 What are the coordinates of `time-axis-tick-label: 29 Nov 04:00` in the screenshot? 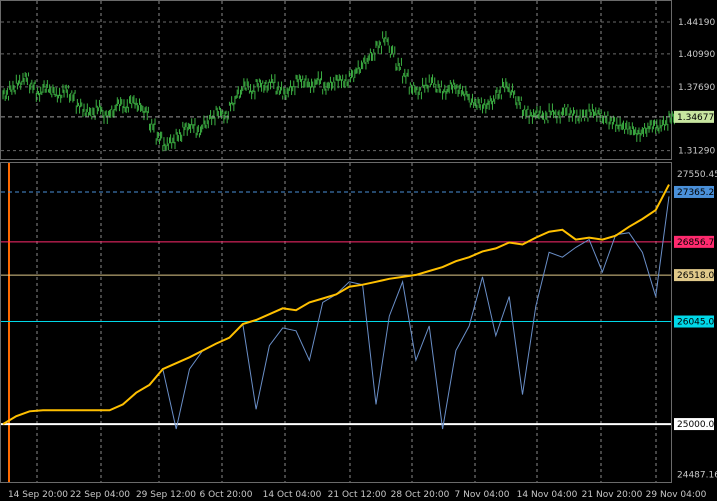 It's located at (676, 495).